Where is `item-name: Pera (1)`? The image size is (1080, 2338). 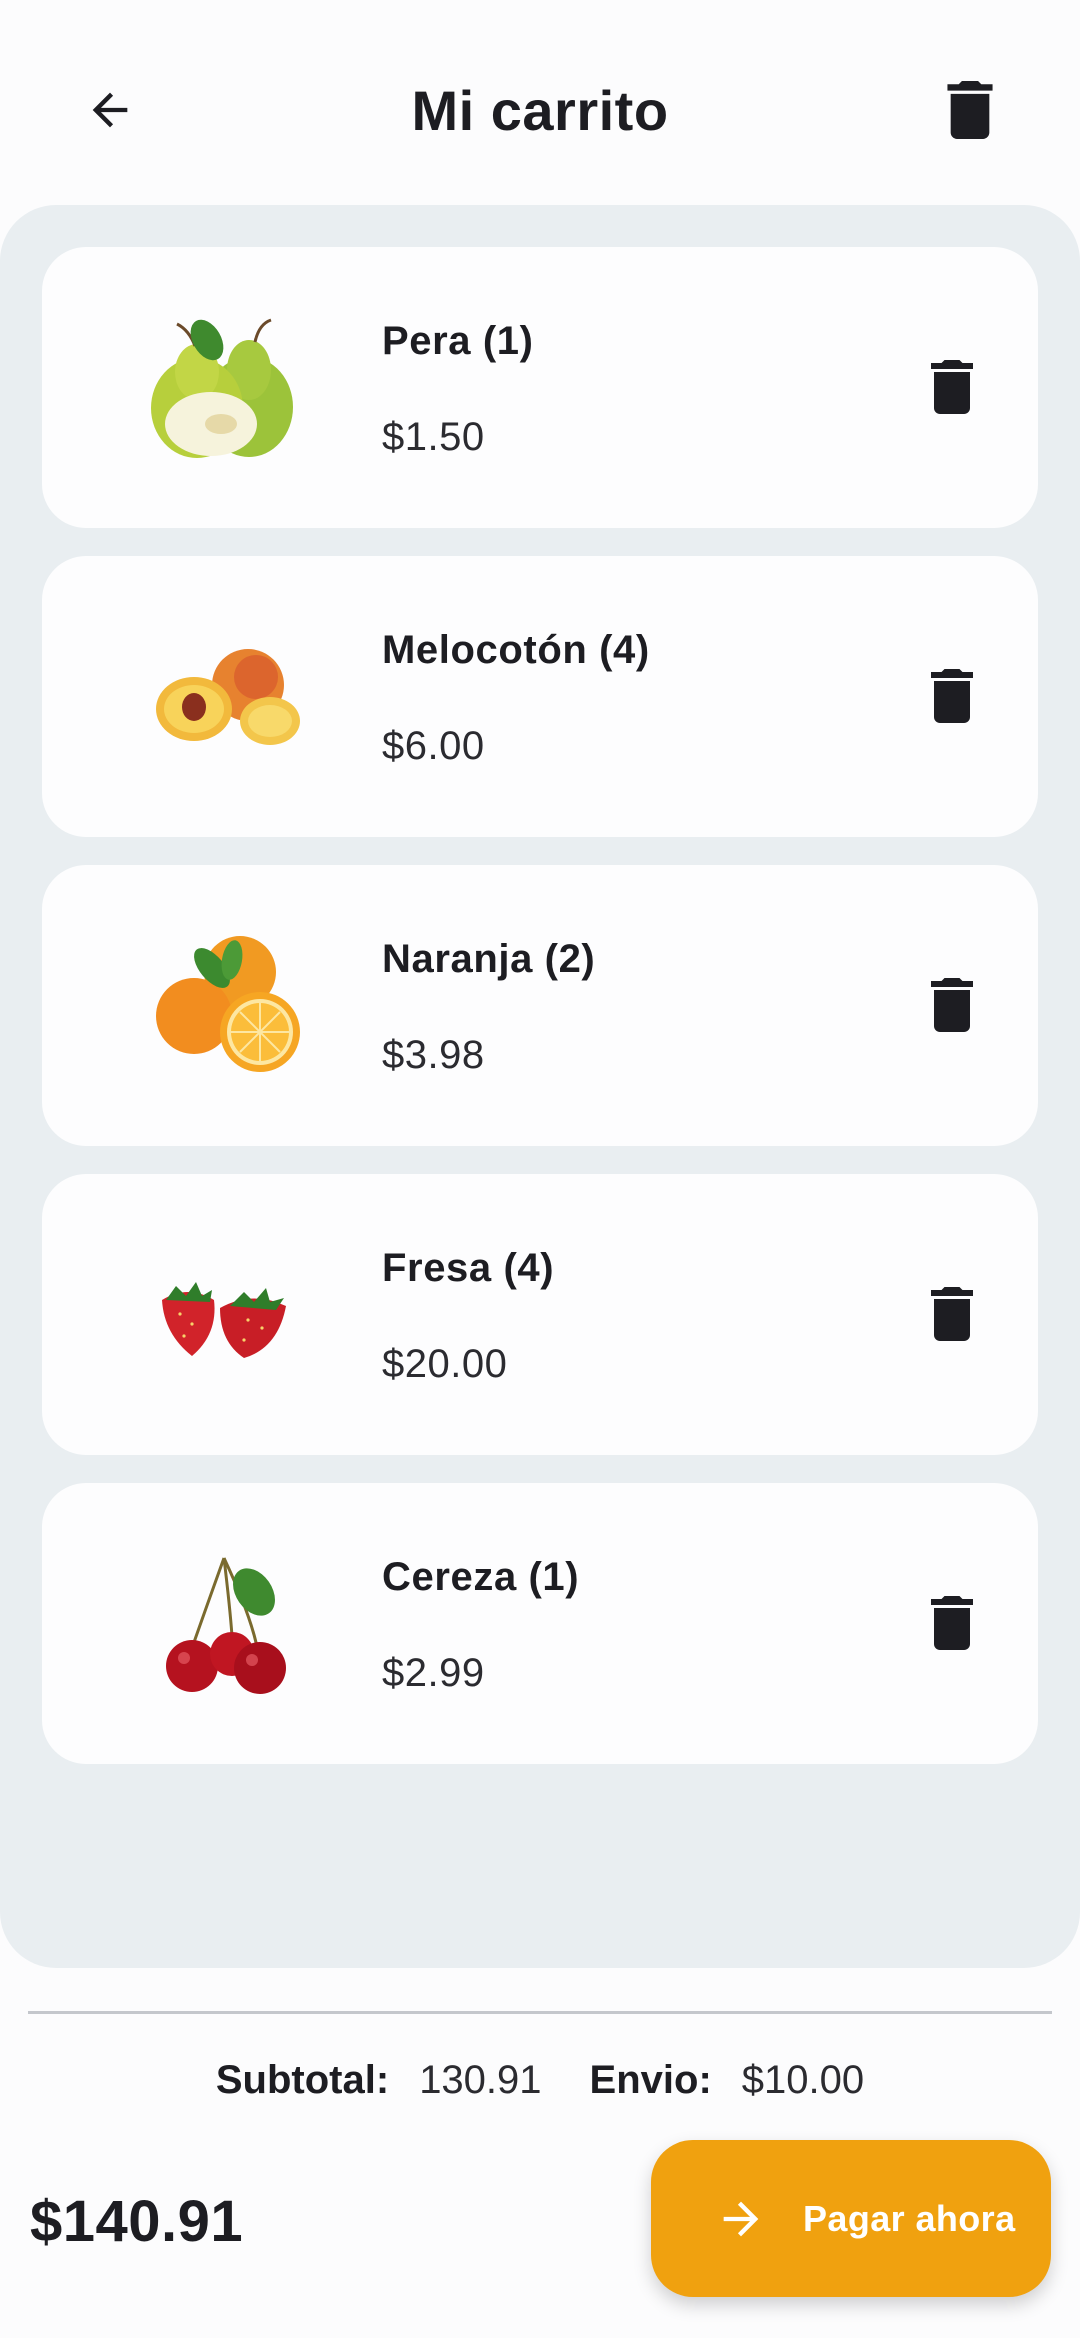
item-name: Pera (1) is located at coordinates (458, 341).